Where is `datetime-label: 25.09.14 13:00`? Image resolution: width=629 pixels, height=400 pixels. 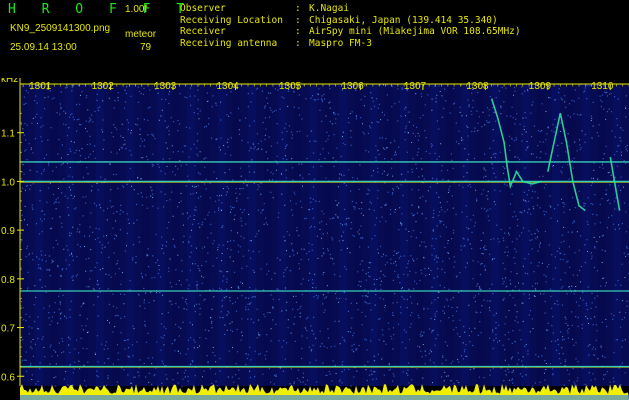 datetime-label: 25.09.14 13:00 is located at coordinates (43, 47).